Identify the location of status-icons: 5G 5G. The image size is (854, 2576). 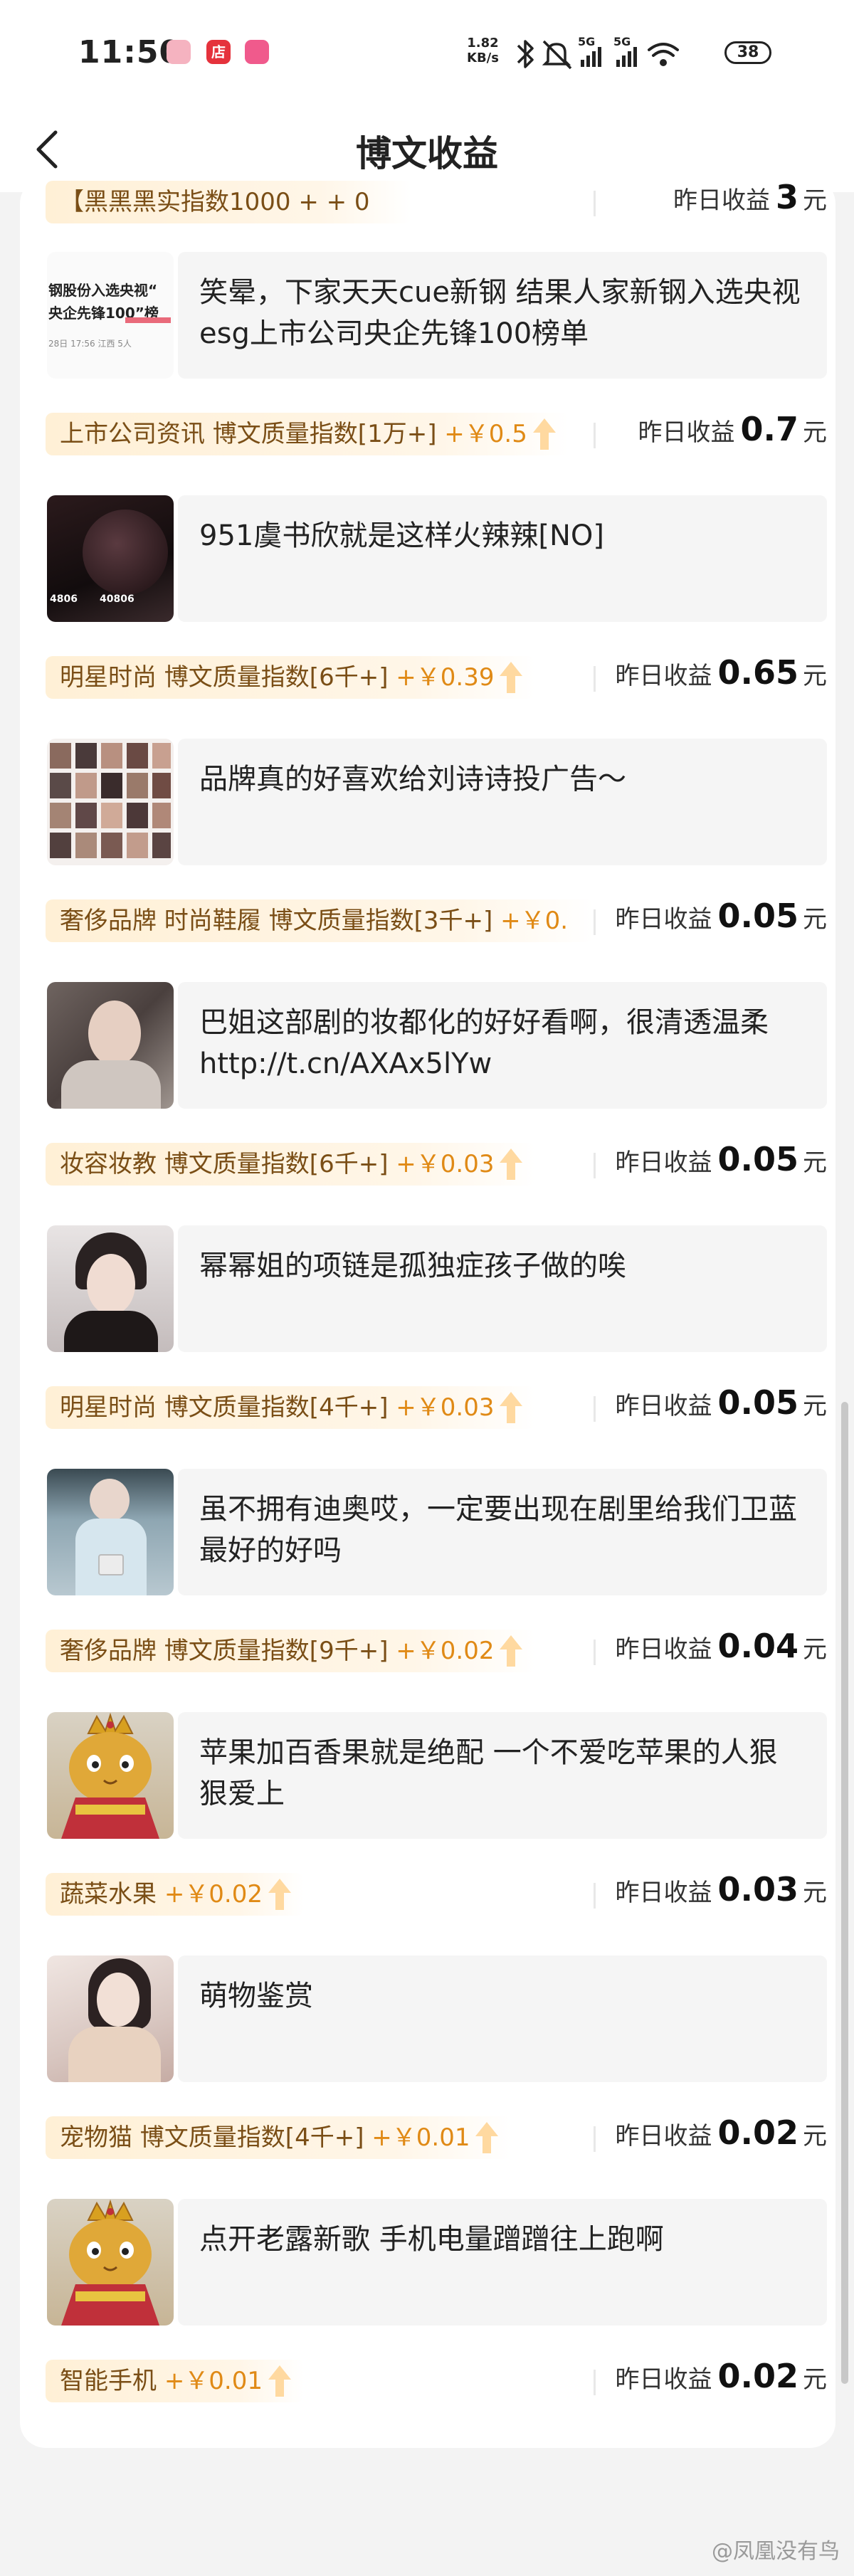
(598, 52).